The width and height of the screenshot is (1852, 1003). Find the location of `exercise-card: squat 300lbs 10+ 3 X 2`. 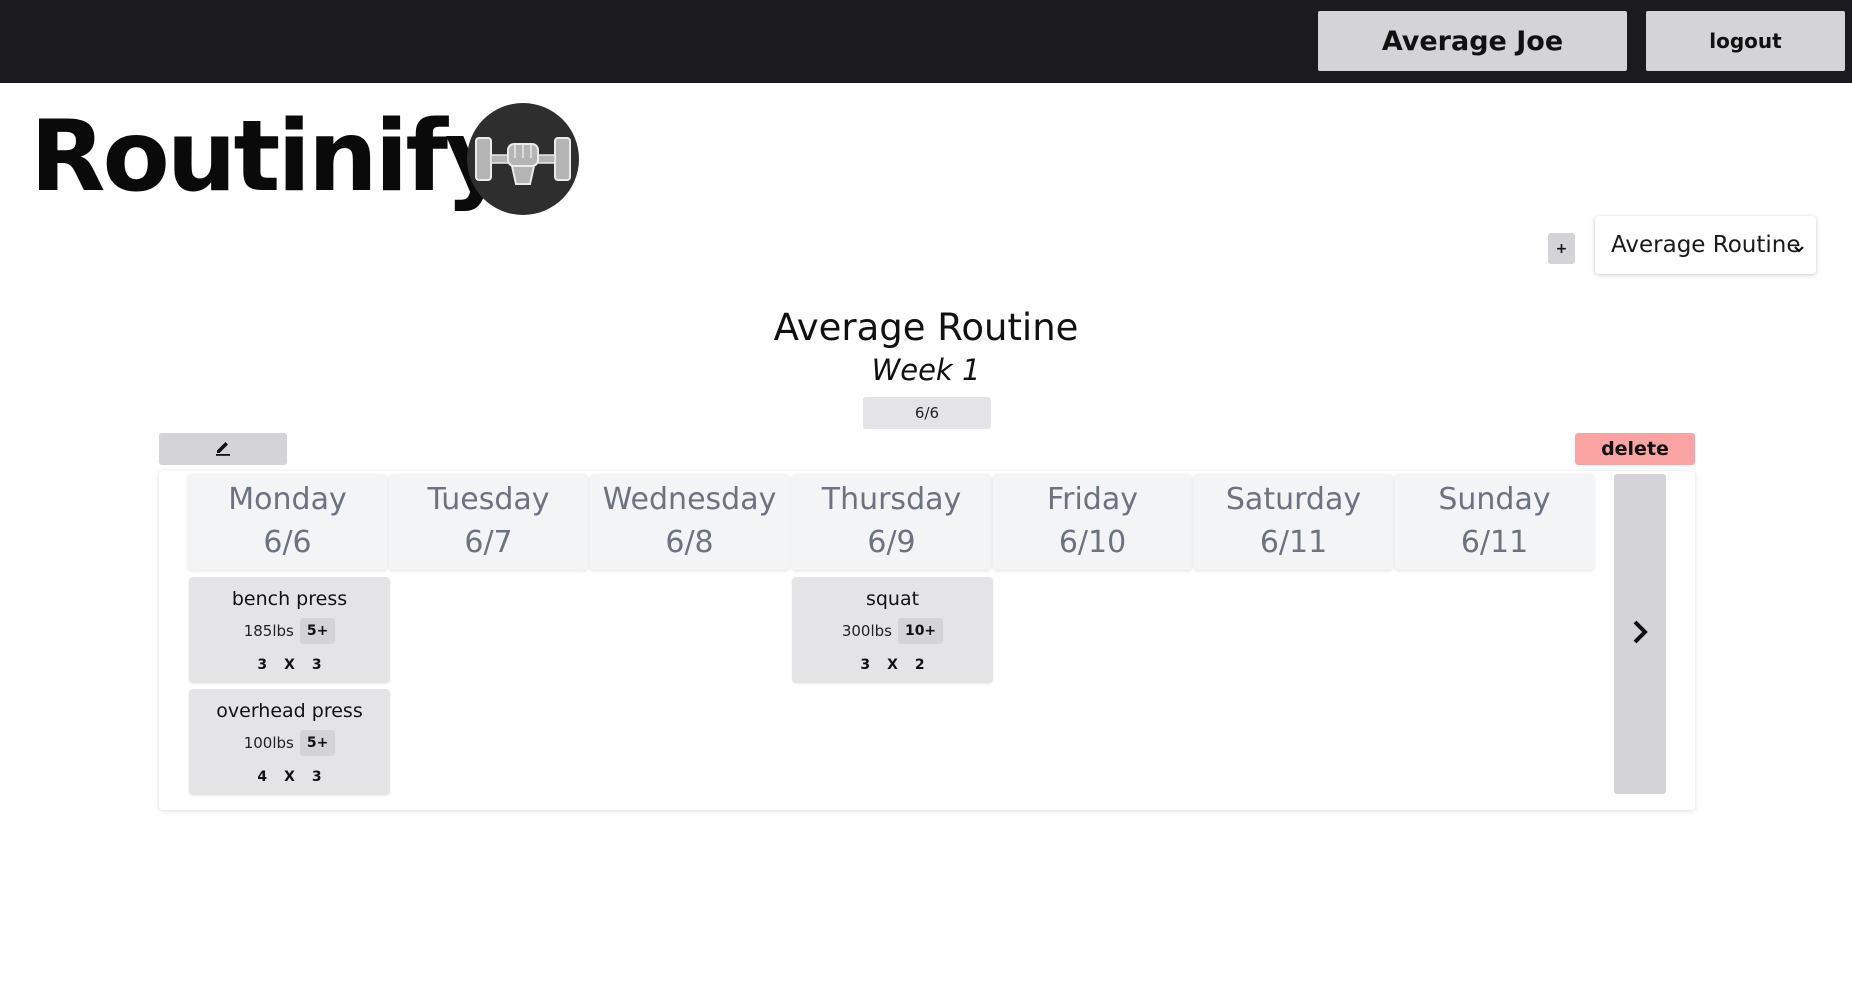

exercise-card: squat 300lbs 10+ 3 X 2 is located at coordinates (892, 630).